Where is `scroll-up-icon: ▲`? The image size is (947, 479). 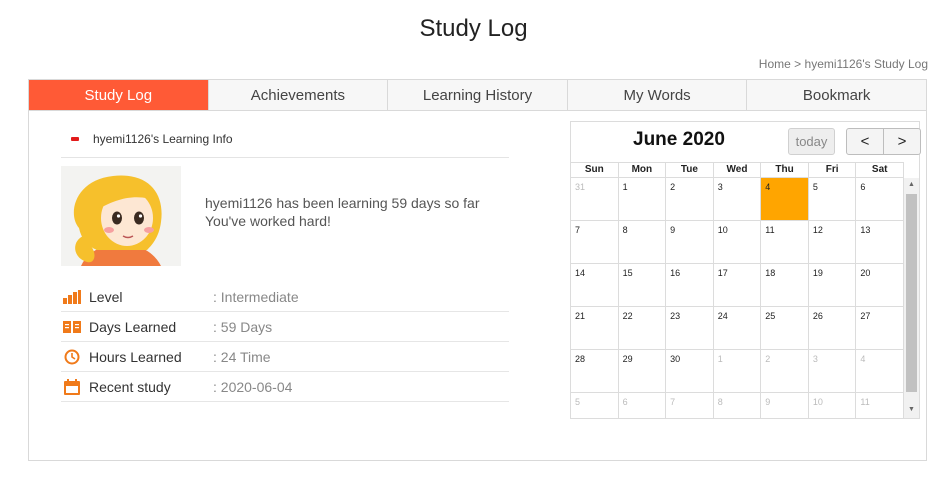 scroll-up-icon: ▲ is located at coordinates (911, 185).